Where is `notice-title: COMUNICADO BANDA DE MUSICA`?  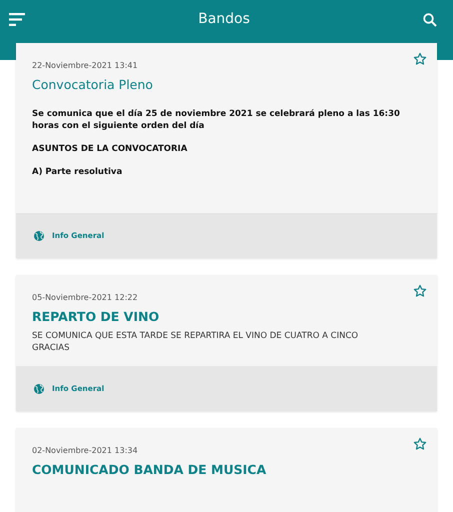
notice-title: COMUNICADO BANDA DE MUSICA is located at coordinates (150, 469).